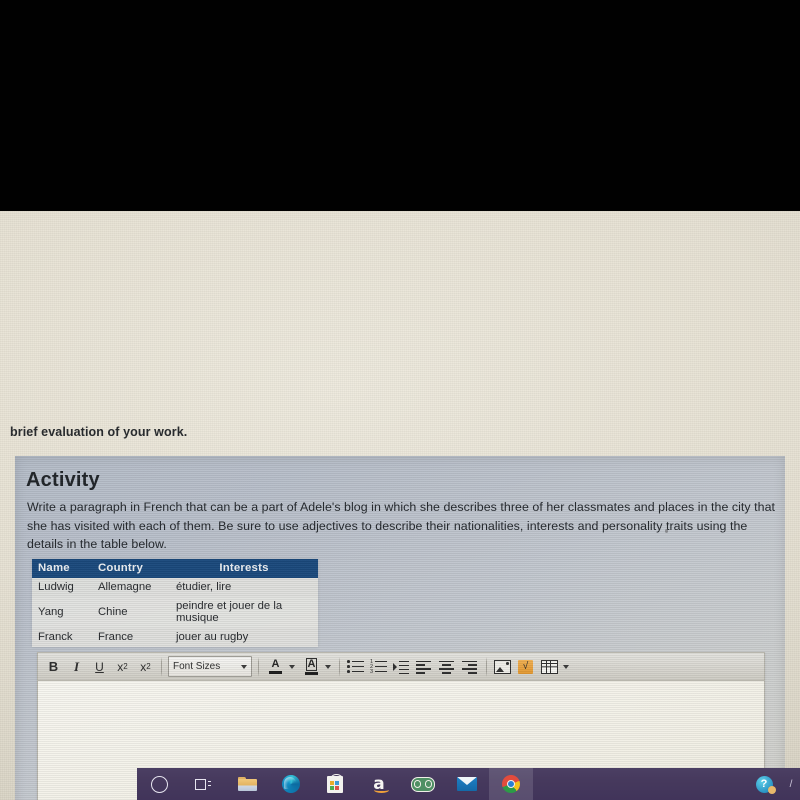  I want to click on taskbar-item-mail, so click(467, 784).